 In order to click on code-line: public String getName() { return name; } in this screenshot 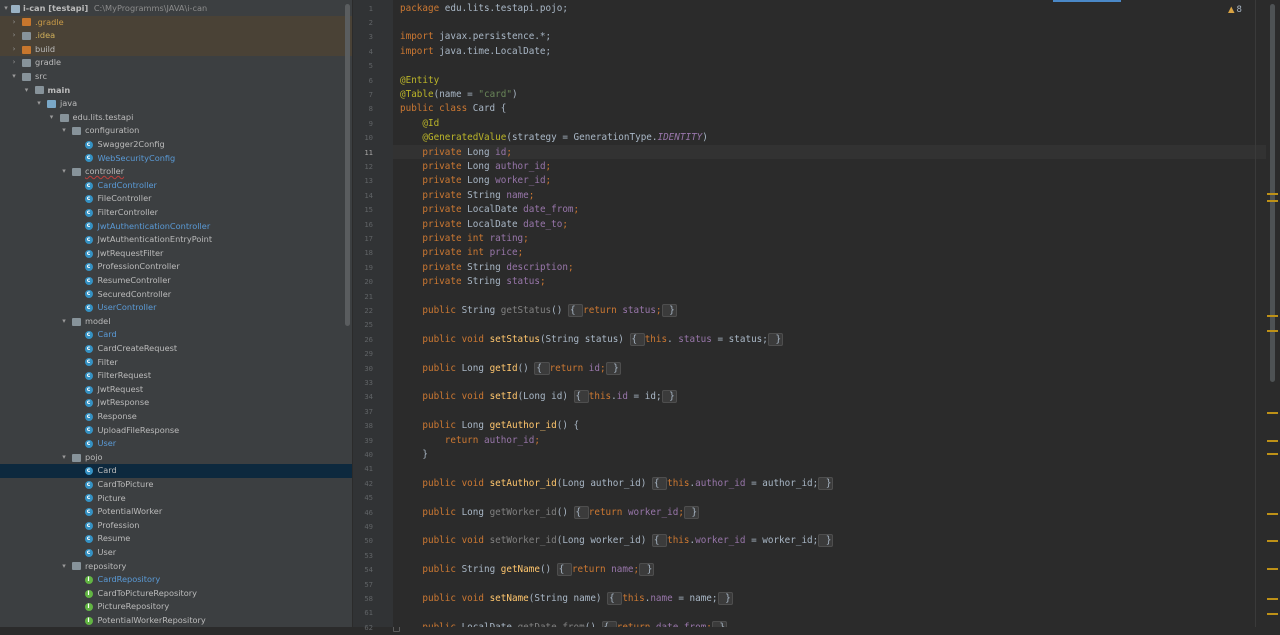, I will do `click(527, 570)`.